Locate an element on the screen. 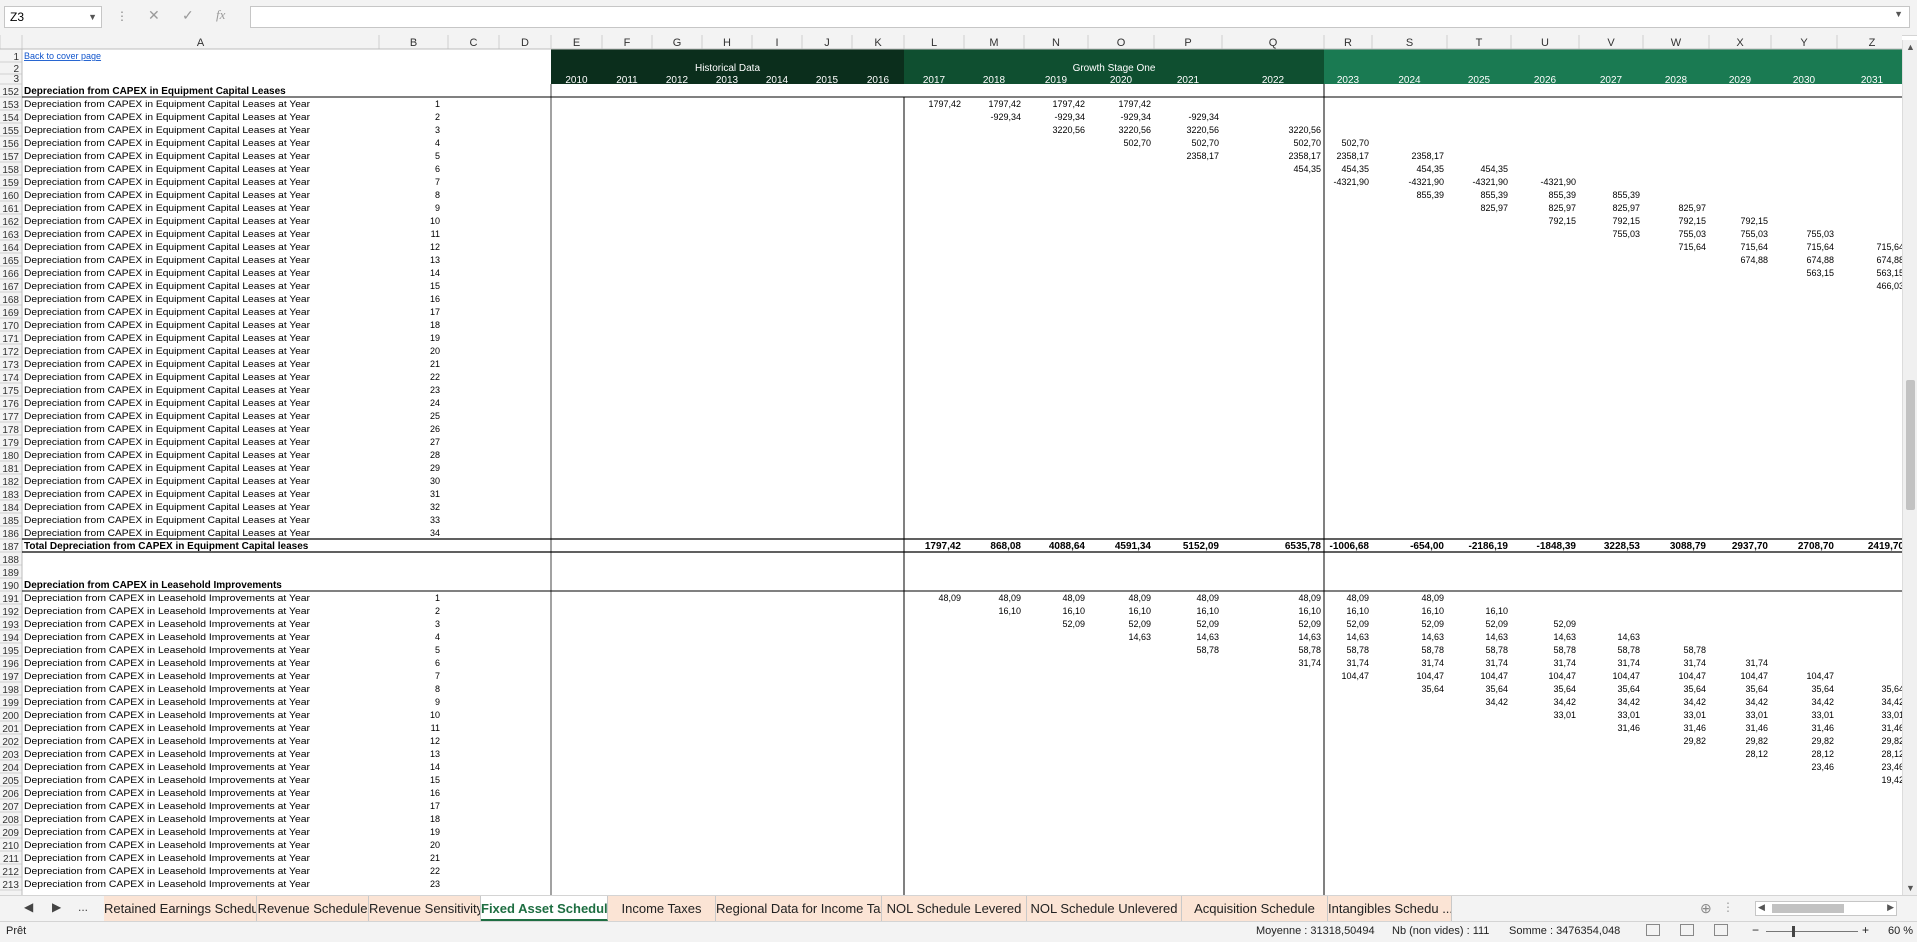 The image size is (1917, 942). next-sheet-icon: ▶ is located at coordinates (56, 907).